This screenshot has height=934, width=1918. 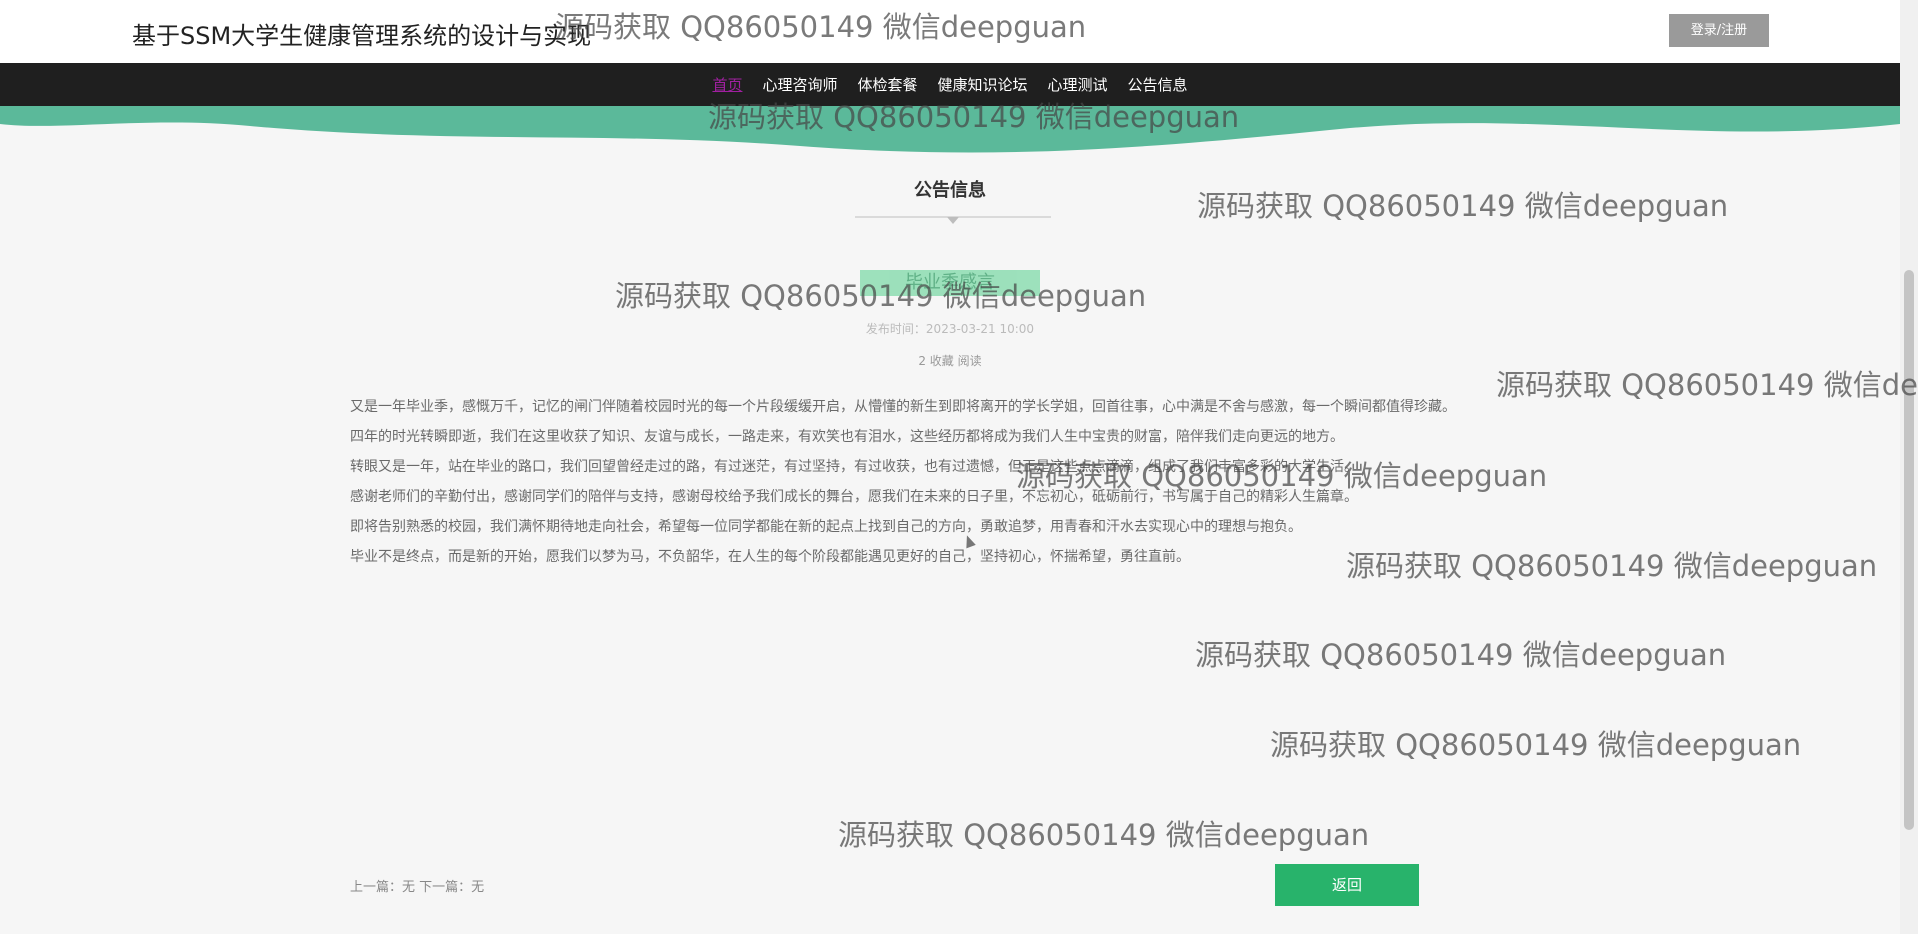 What do you see at coordinates (727, 84) in the screenshot?
I see `nav-item-home: 首页` at bounding box center [727, 84].